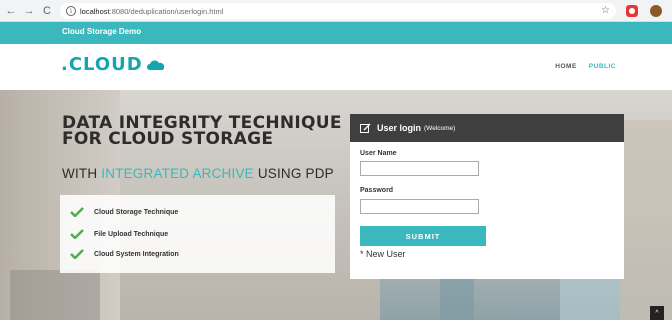 This screenshot has width=672, height=320. Describe the element at coordinates (657, 313) in the screenshot. I see `chevron-up-icon: ^` at that location.